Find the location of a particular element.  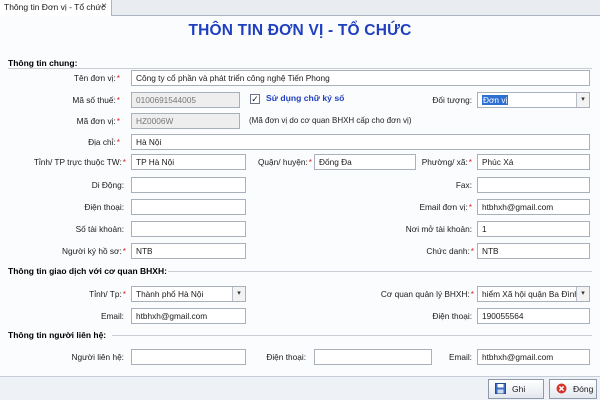

co-quan-quan-ly-select: hiểm Xã hội quận Ba Đình ▾ is located at coordinates (533, 294).